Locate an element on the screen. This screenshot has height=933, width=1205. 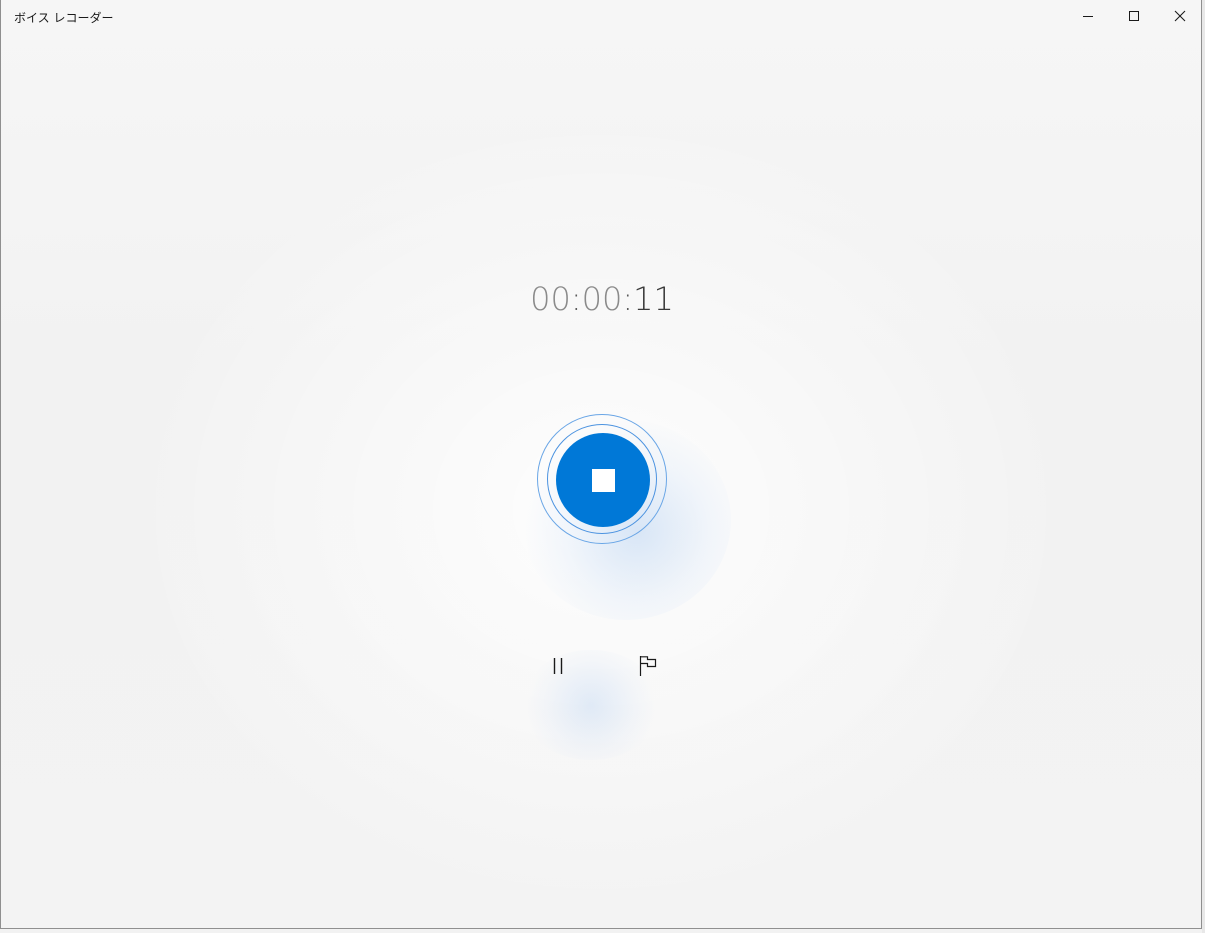
recording-timer: 00:00:11 is located at coordinates (601, 299).